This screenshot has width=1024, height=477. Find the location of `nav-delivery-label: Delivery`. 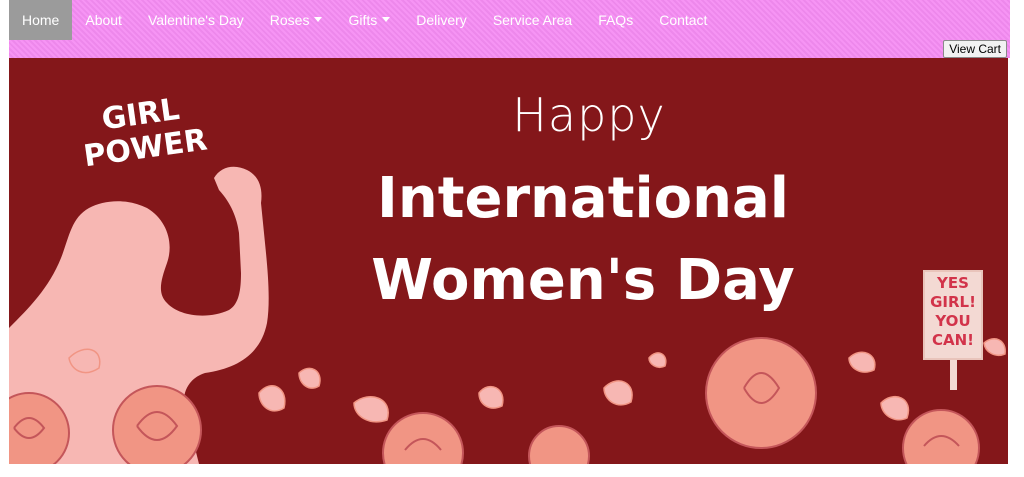

nav-delivery-label: Delivery is located at coordinates (441, 20).